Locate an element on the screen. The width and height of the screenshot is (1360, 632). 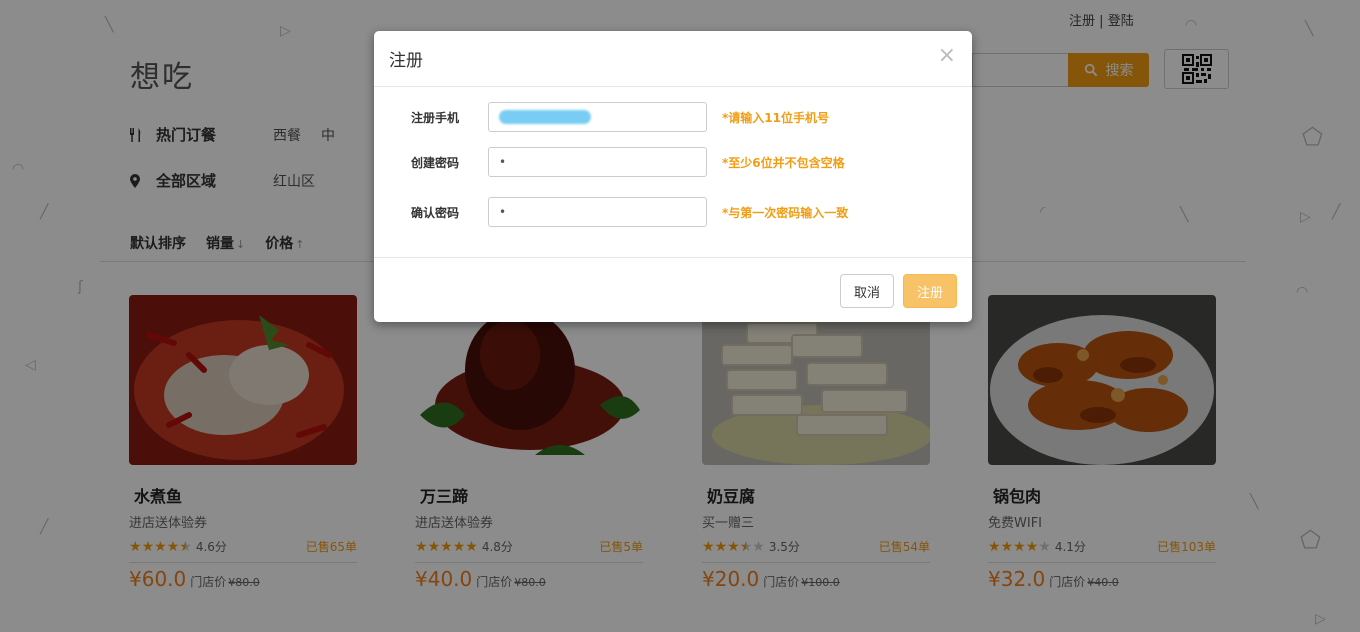
password-row: 创建密码 • *至少6位并不包含空格 is located at coordinates (673, 162).